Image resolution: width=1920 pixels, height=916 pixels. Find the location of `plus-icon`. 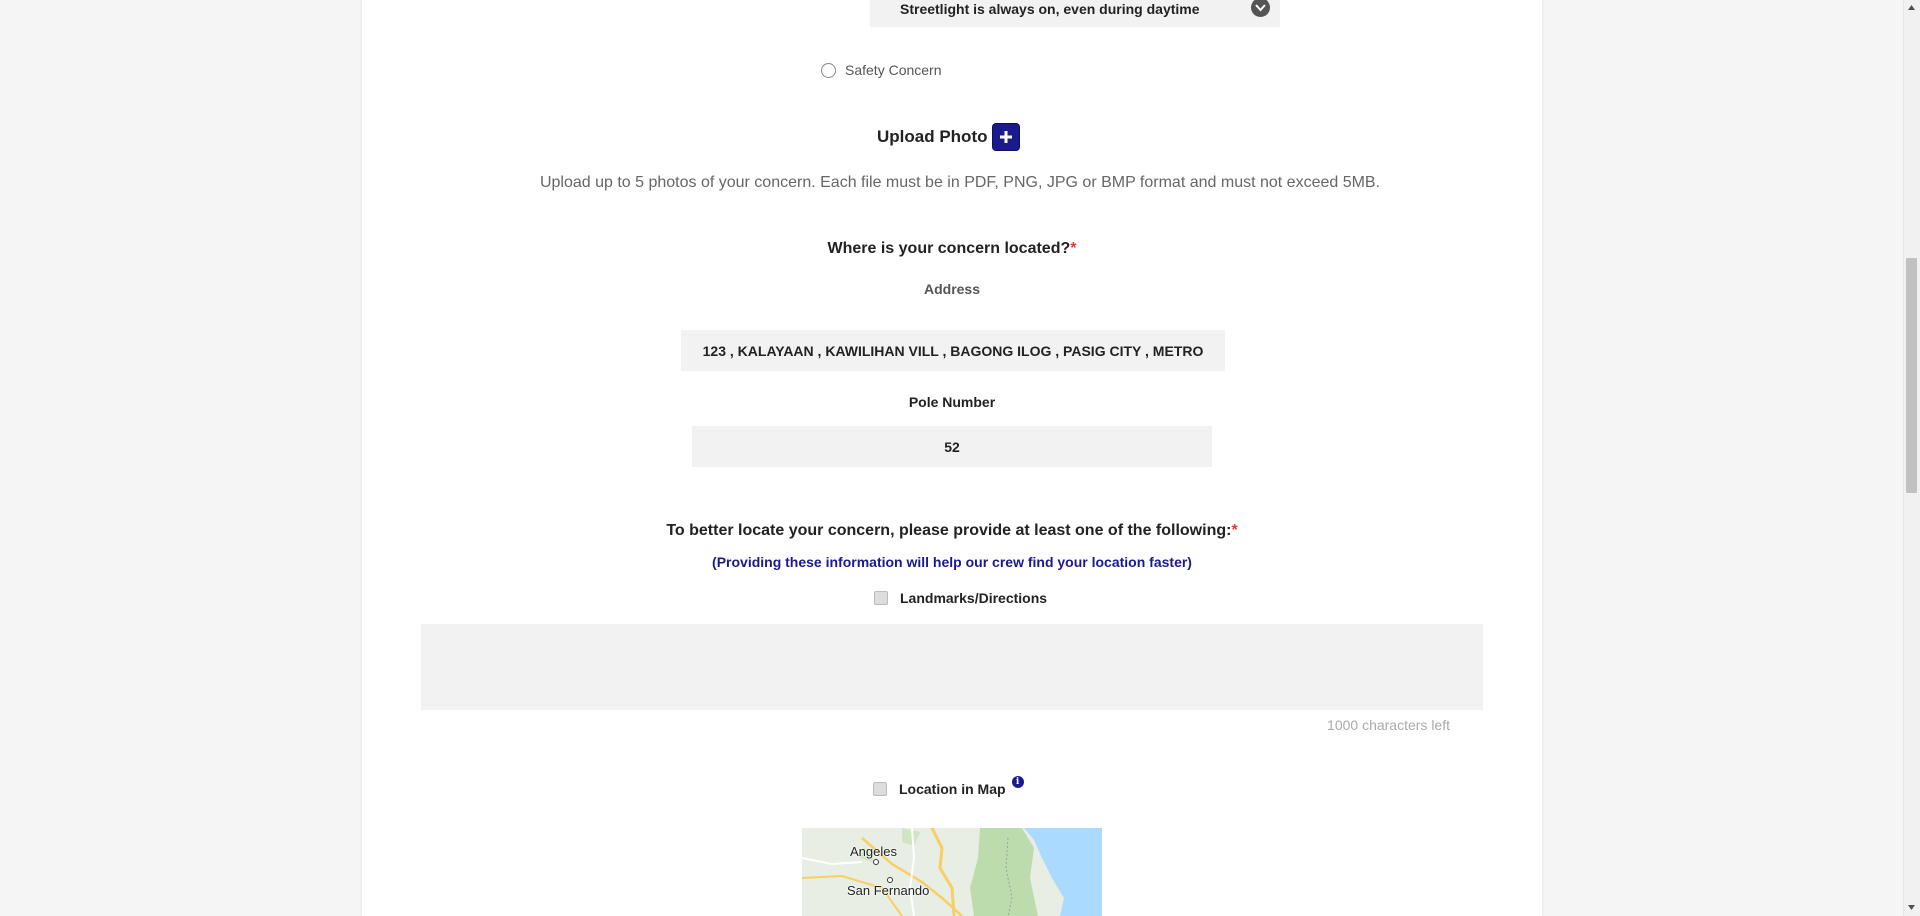

plus-icon is located at coordinates (1006, 137).